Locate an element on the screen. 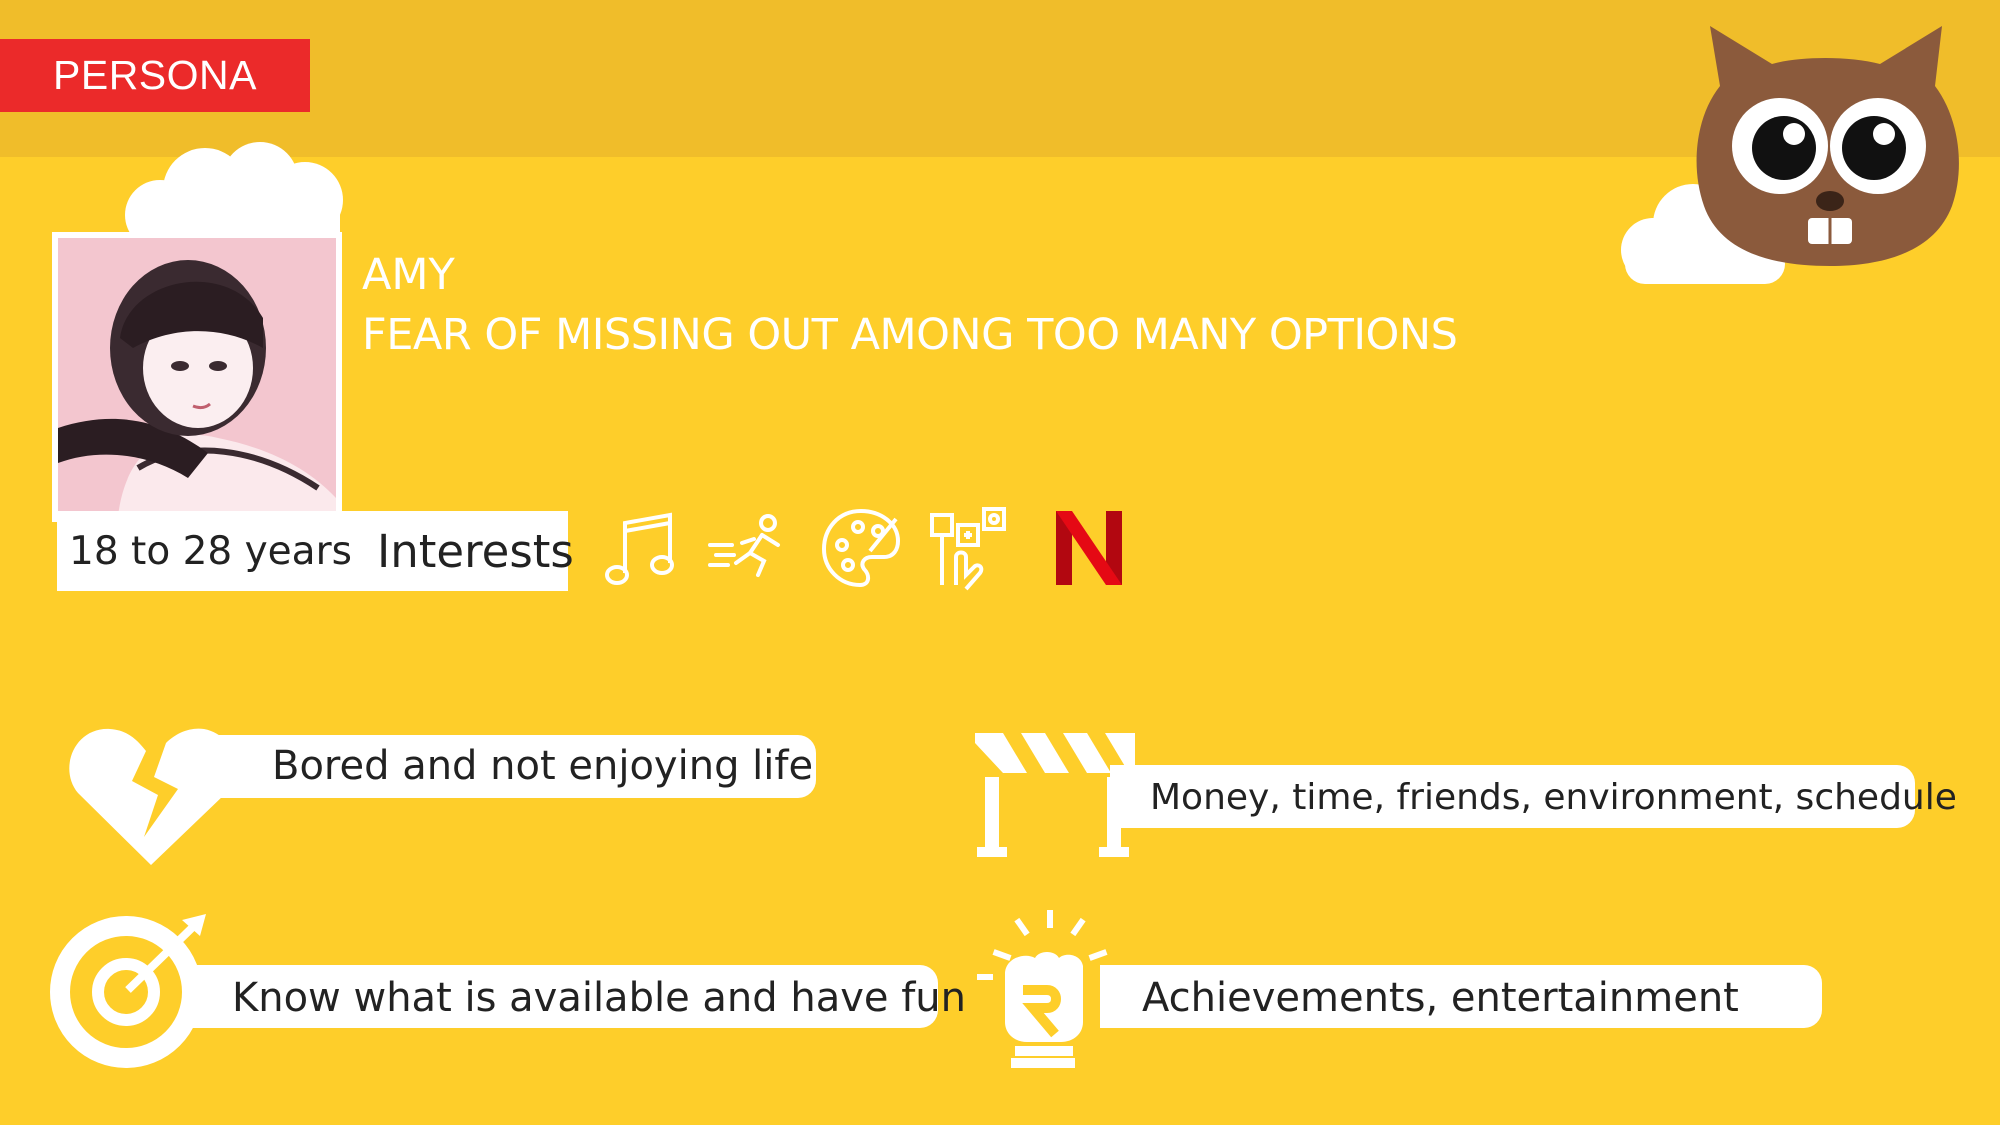 This screenshot has height=1125, width=2000. goal-text: Know what is available and have fun is located at coordinates (599, 998).